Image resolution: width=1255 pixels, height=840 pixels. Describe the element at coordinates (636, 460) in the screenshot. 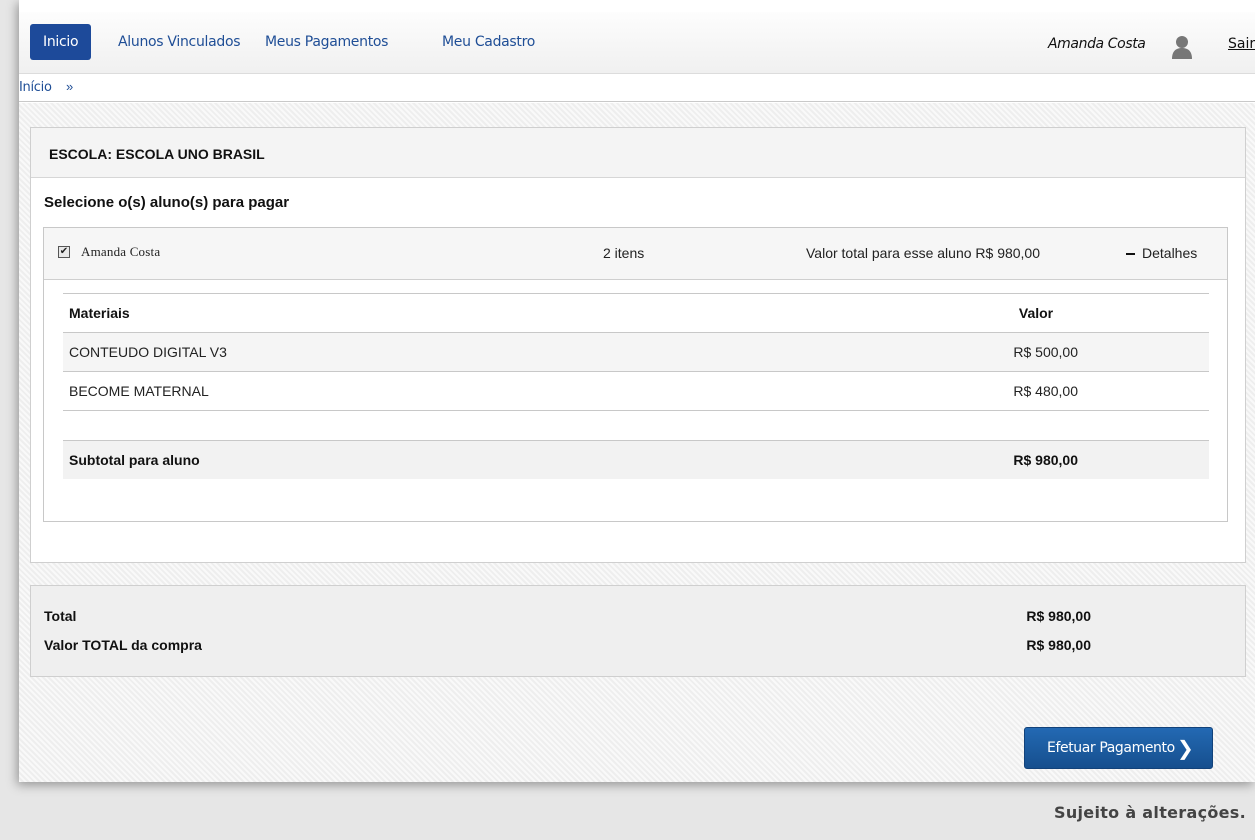

I see `subtotal-row: Subtotal para aluno R$ 980,00` at that location.